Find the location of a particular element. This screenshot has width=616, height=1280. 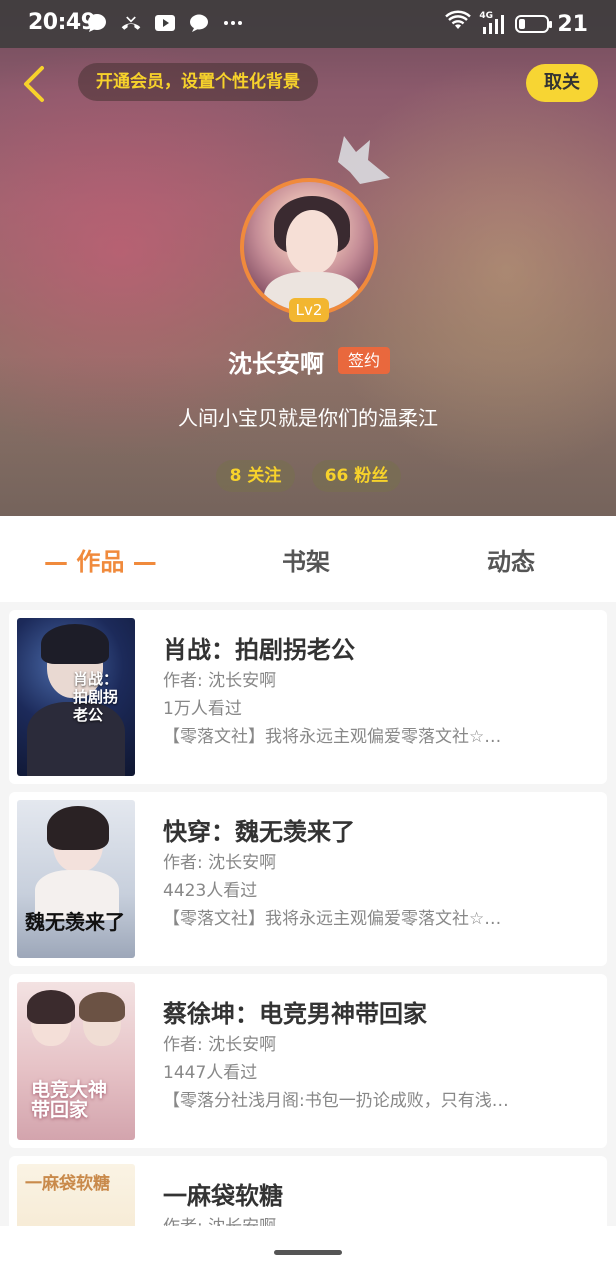

book-views: 1447人看过 is located at coordinates (210, 1073).